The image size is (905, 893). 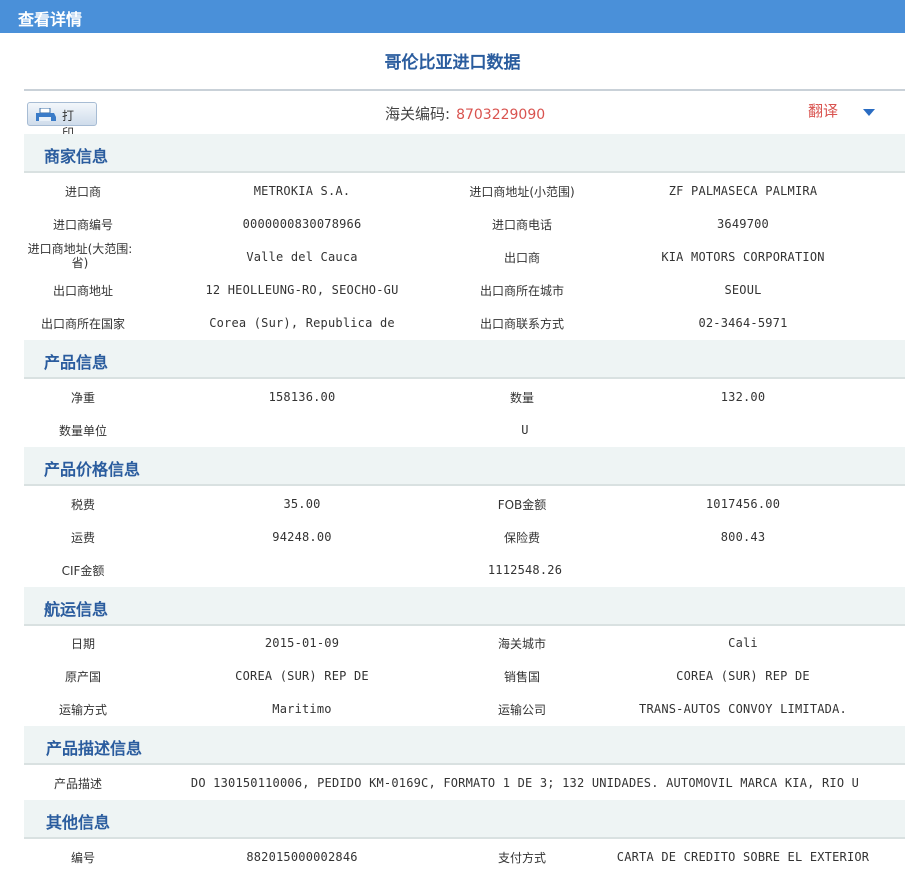 What do you see at coordinates (302, 323) in the screenshot?
I see `field-value: Corea (Sur), Republica de` at bounding box center [302, 323].